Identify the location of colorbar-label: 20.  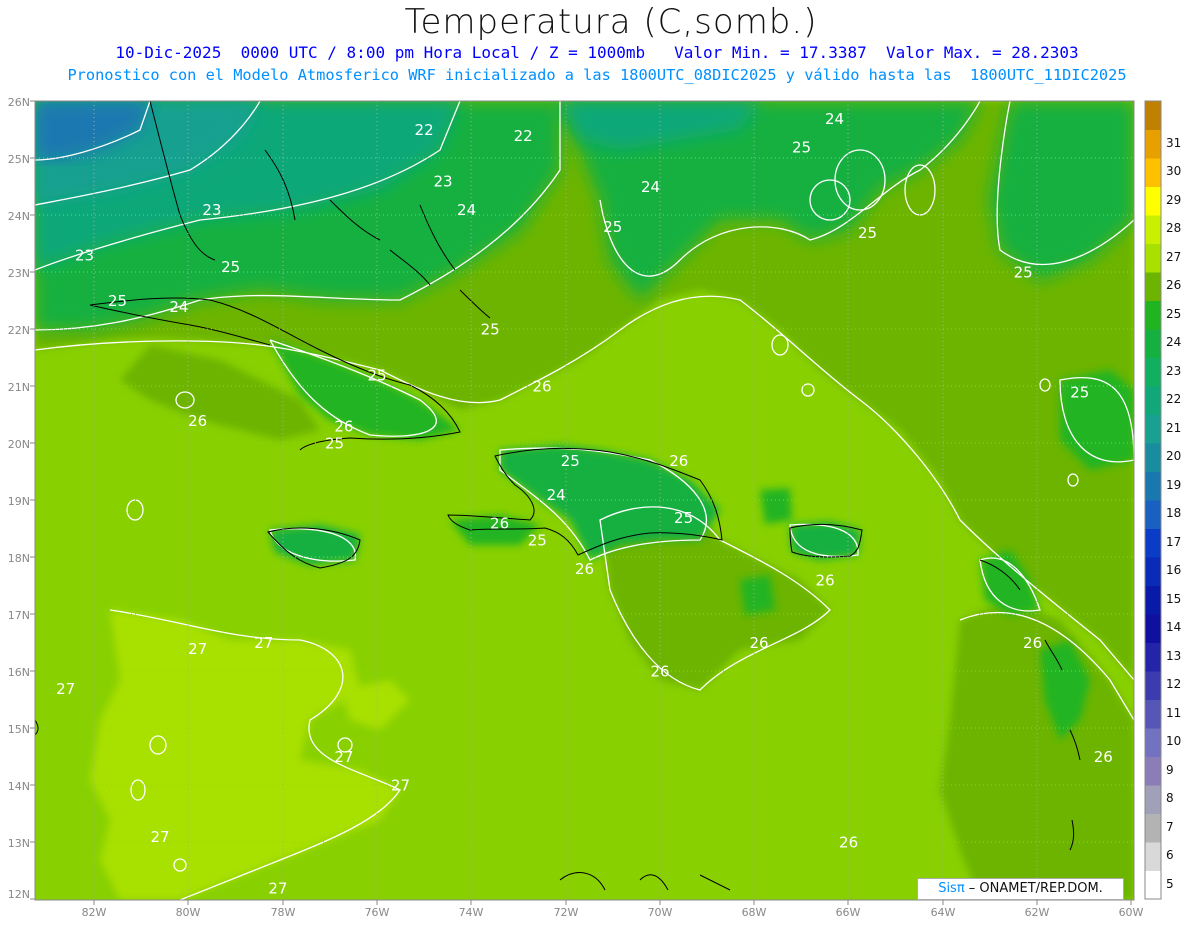
(1174, 456).